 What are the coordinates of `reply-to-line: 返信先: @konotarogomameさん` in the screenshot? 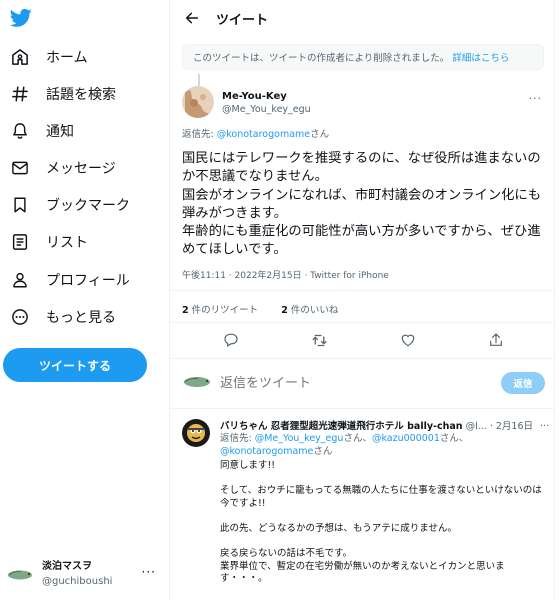 It's located at (255, 133).